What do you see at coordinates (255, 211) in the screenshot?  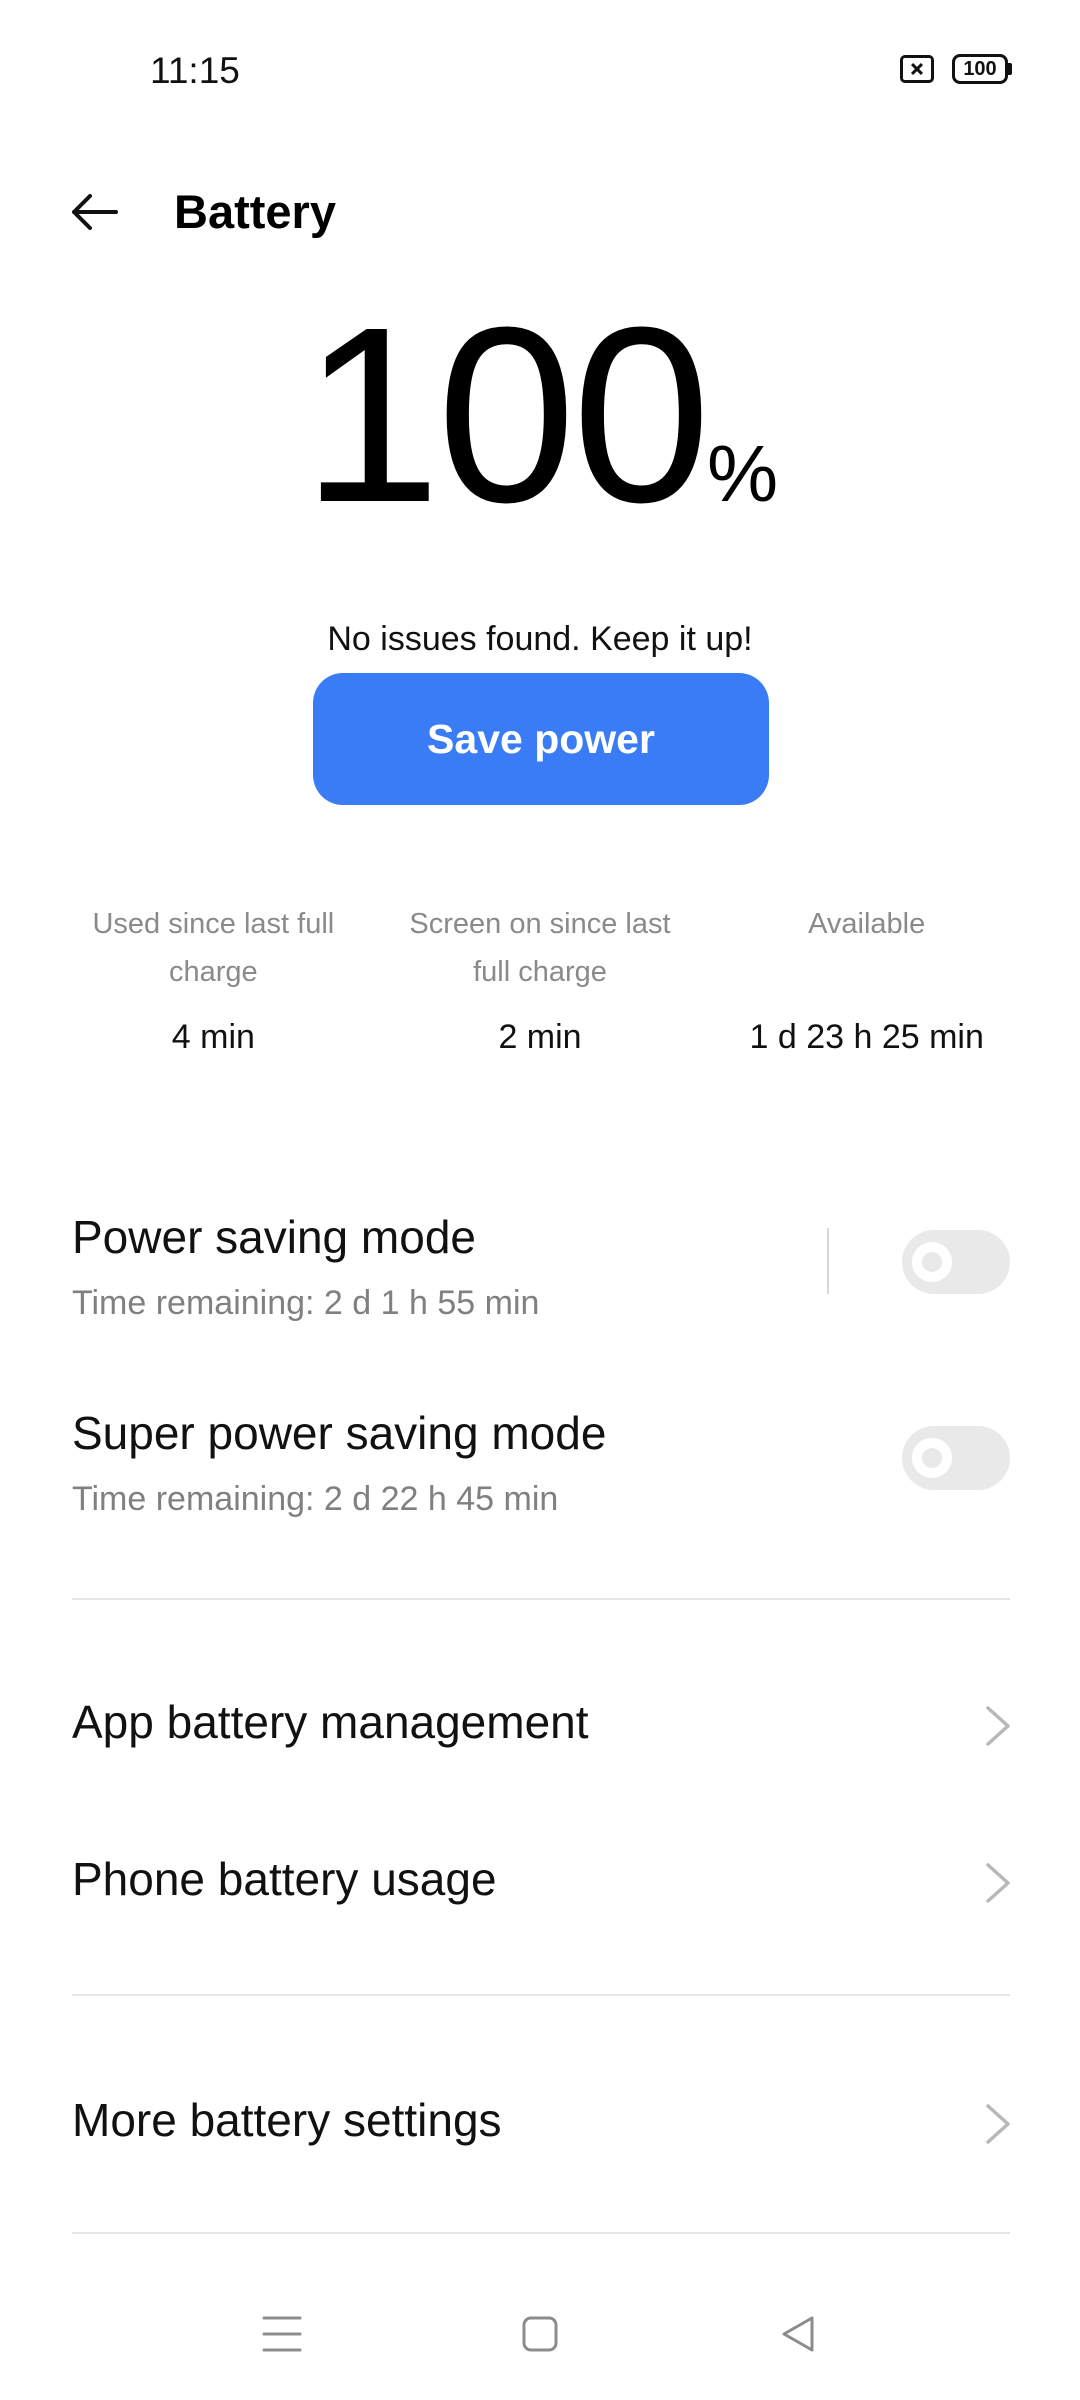 I see `page-title: Battery` at bounding box center [255, 211].